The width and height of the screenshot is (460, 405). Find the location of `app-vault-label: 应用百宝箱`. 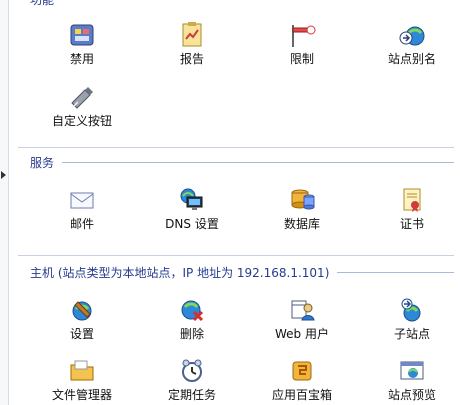

app-vault-label: 应用百宝箱 is located at coordinates (301, 395).